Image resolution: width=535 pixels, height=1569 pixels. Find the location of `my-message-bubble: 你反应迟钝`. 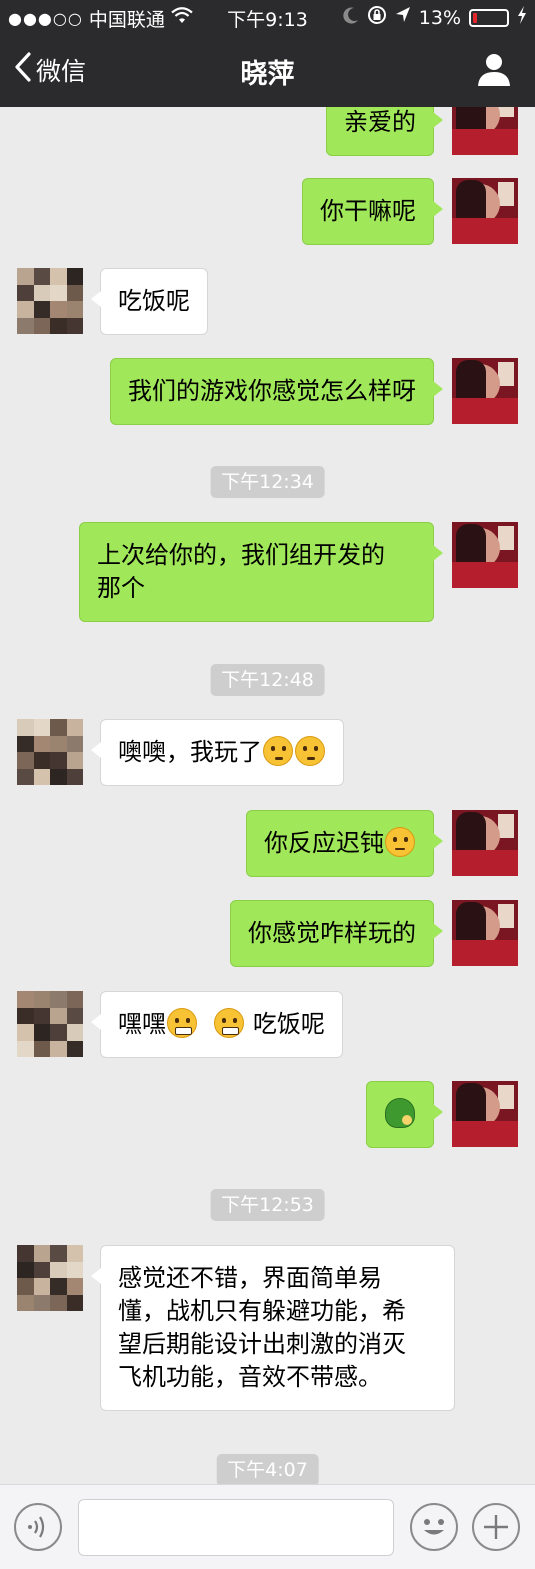

my-message-bubble: 你反应迟钝 is located at coordinates (344, 843).